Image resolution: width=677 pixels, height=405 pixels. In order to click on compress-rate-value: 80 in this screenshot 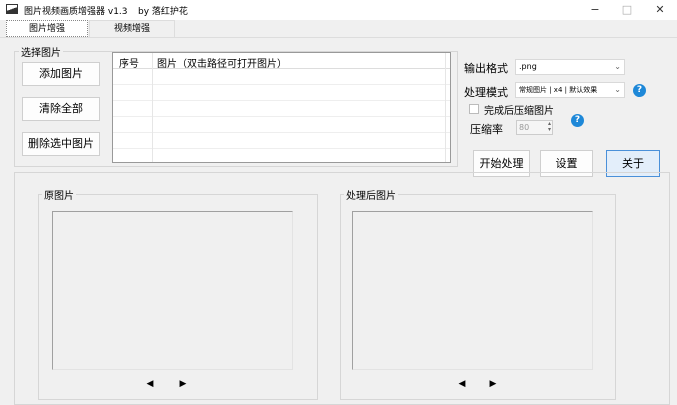, I will do `click(524, 127)`.